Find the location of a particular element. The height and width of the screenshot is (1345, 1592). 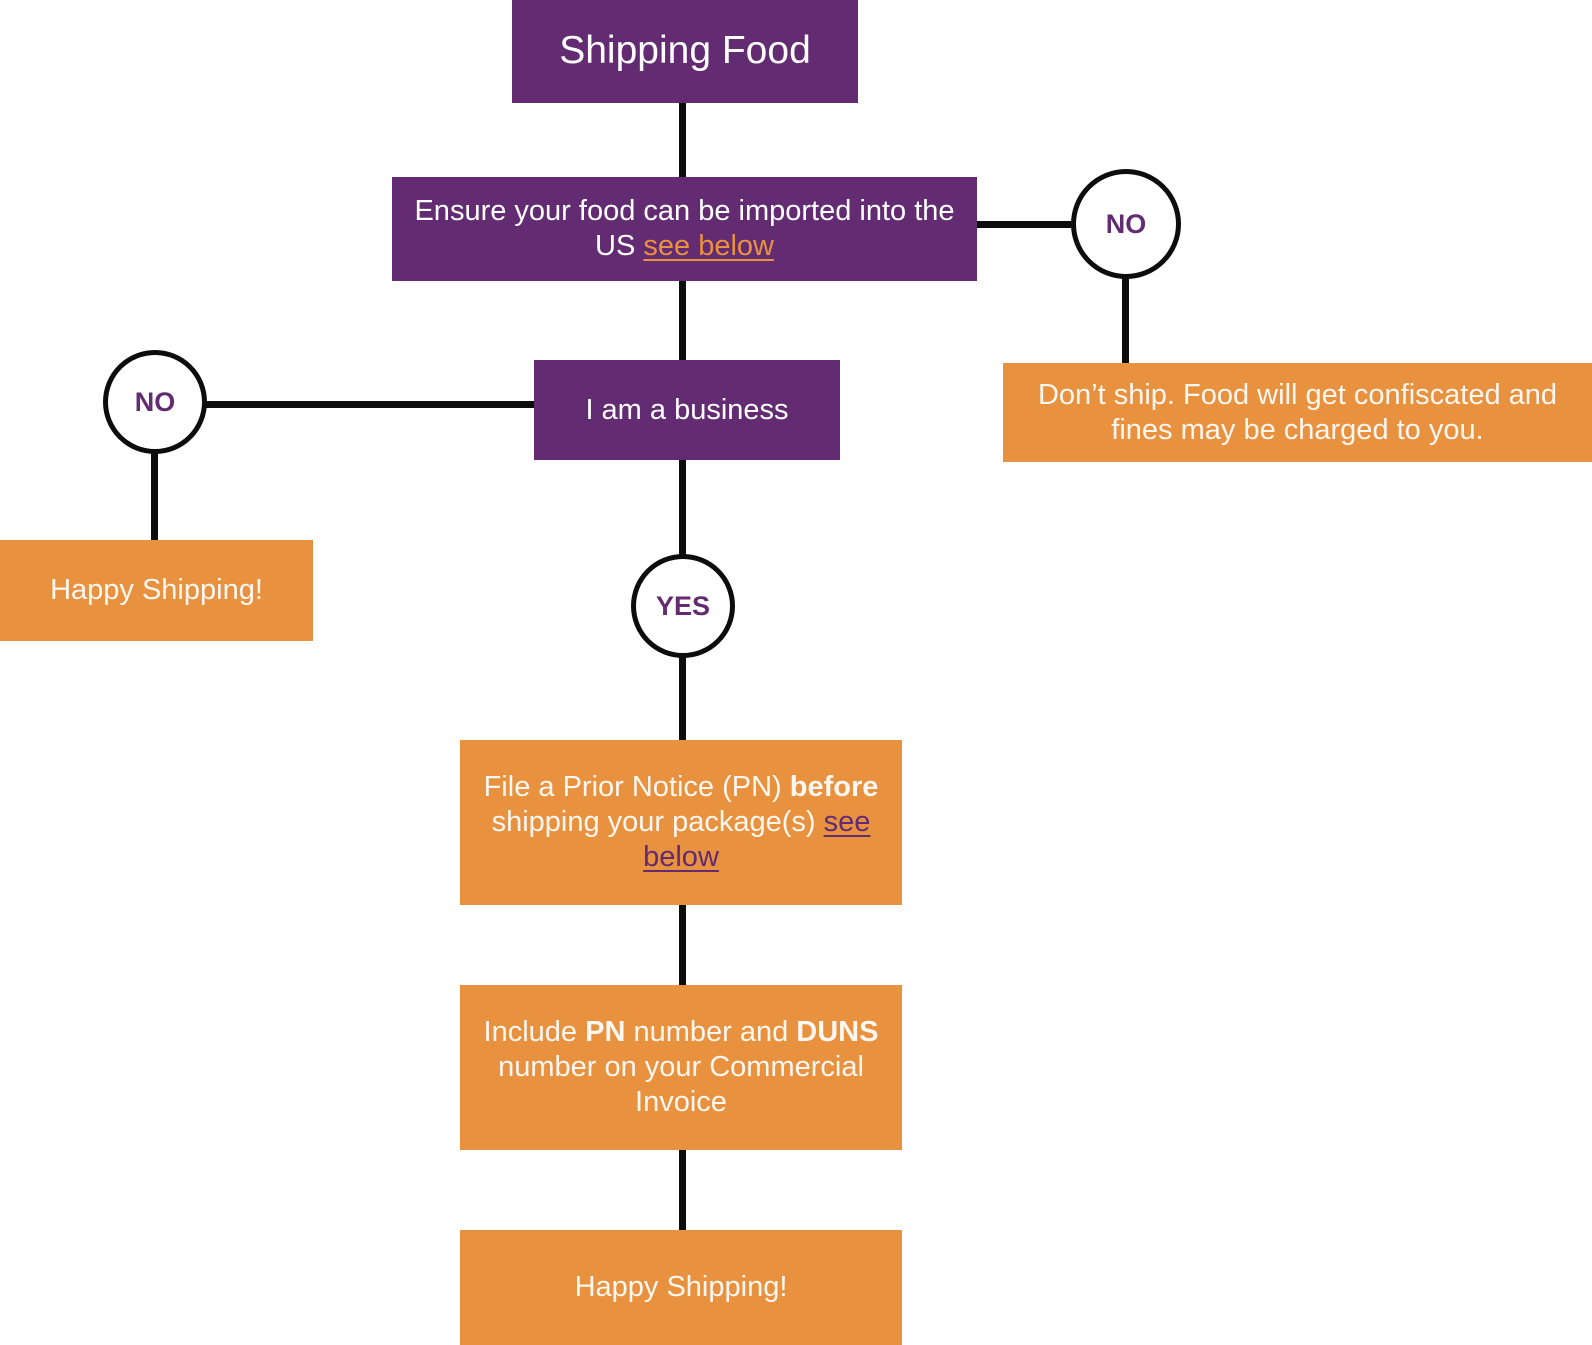

include-text-2: number and is located at coordinates (711, 1032).